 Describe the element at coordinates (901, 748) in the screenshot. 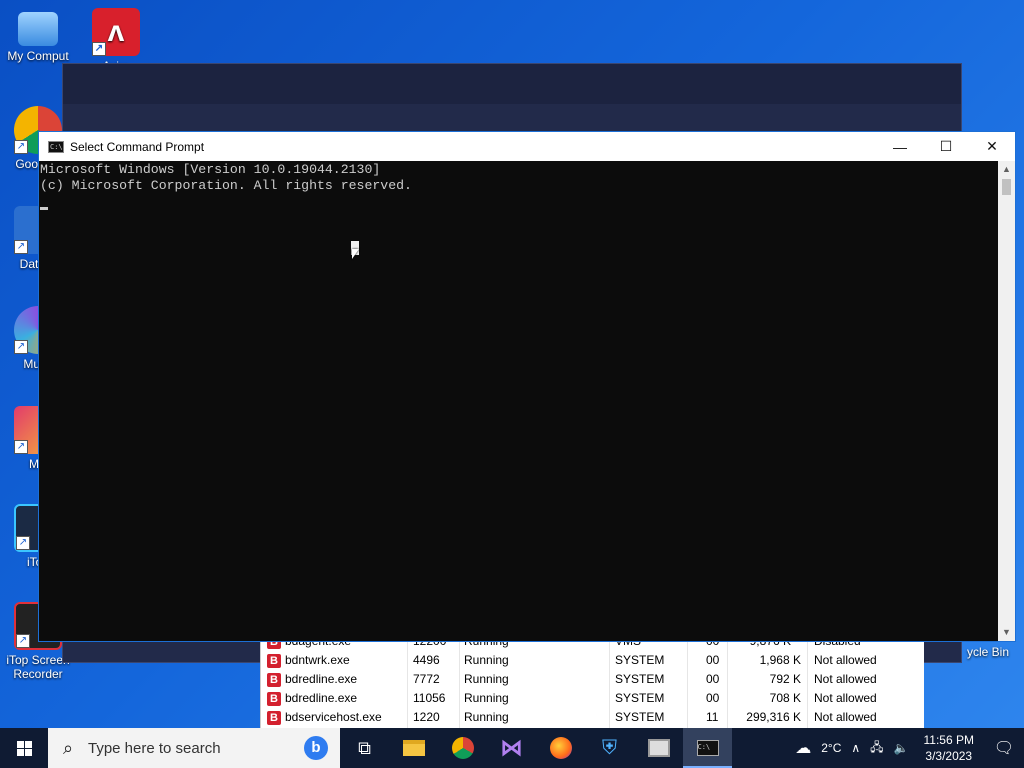

I see `volume-icon: 🔈` at that location.